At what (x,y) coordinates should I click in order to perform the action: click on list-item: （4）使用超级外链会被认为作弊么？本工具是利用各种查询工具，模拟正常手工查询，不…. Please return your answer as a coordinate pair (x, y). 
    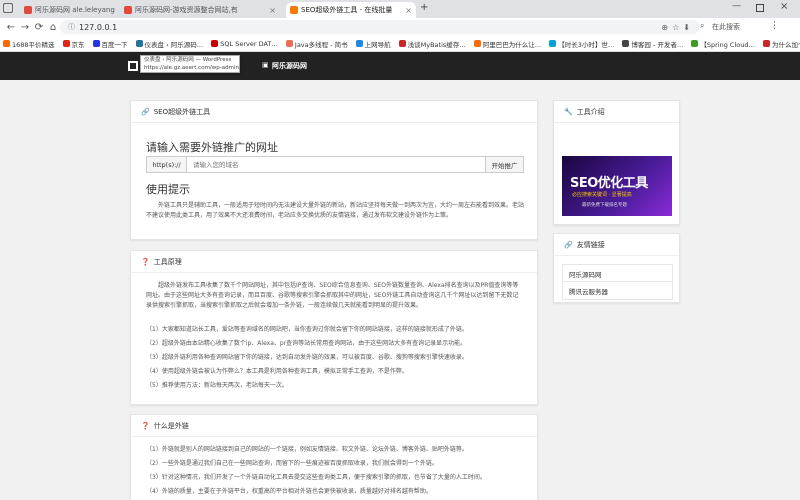
    Looking at the image, I should click on (277, 371).